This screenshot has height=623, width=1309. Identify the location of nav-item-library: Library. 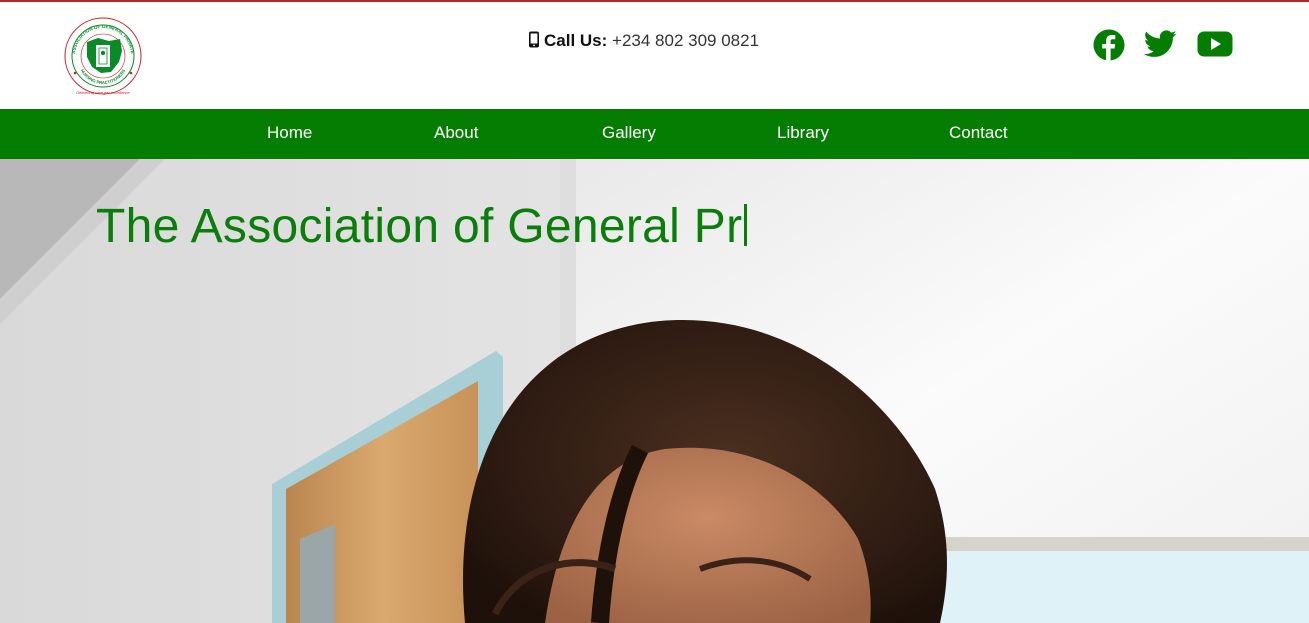
(803, 133).